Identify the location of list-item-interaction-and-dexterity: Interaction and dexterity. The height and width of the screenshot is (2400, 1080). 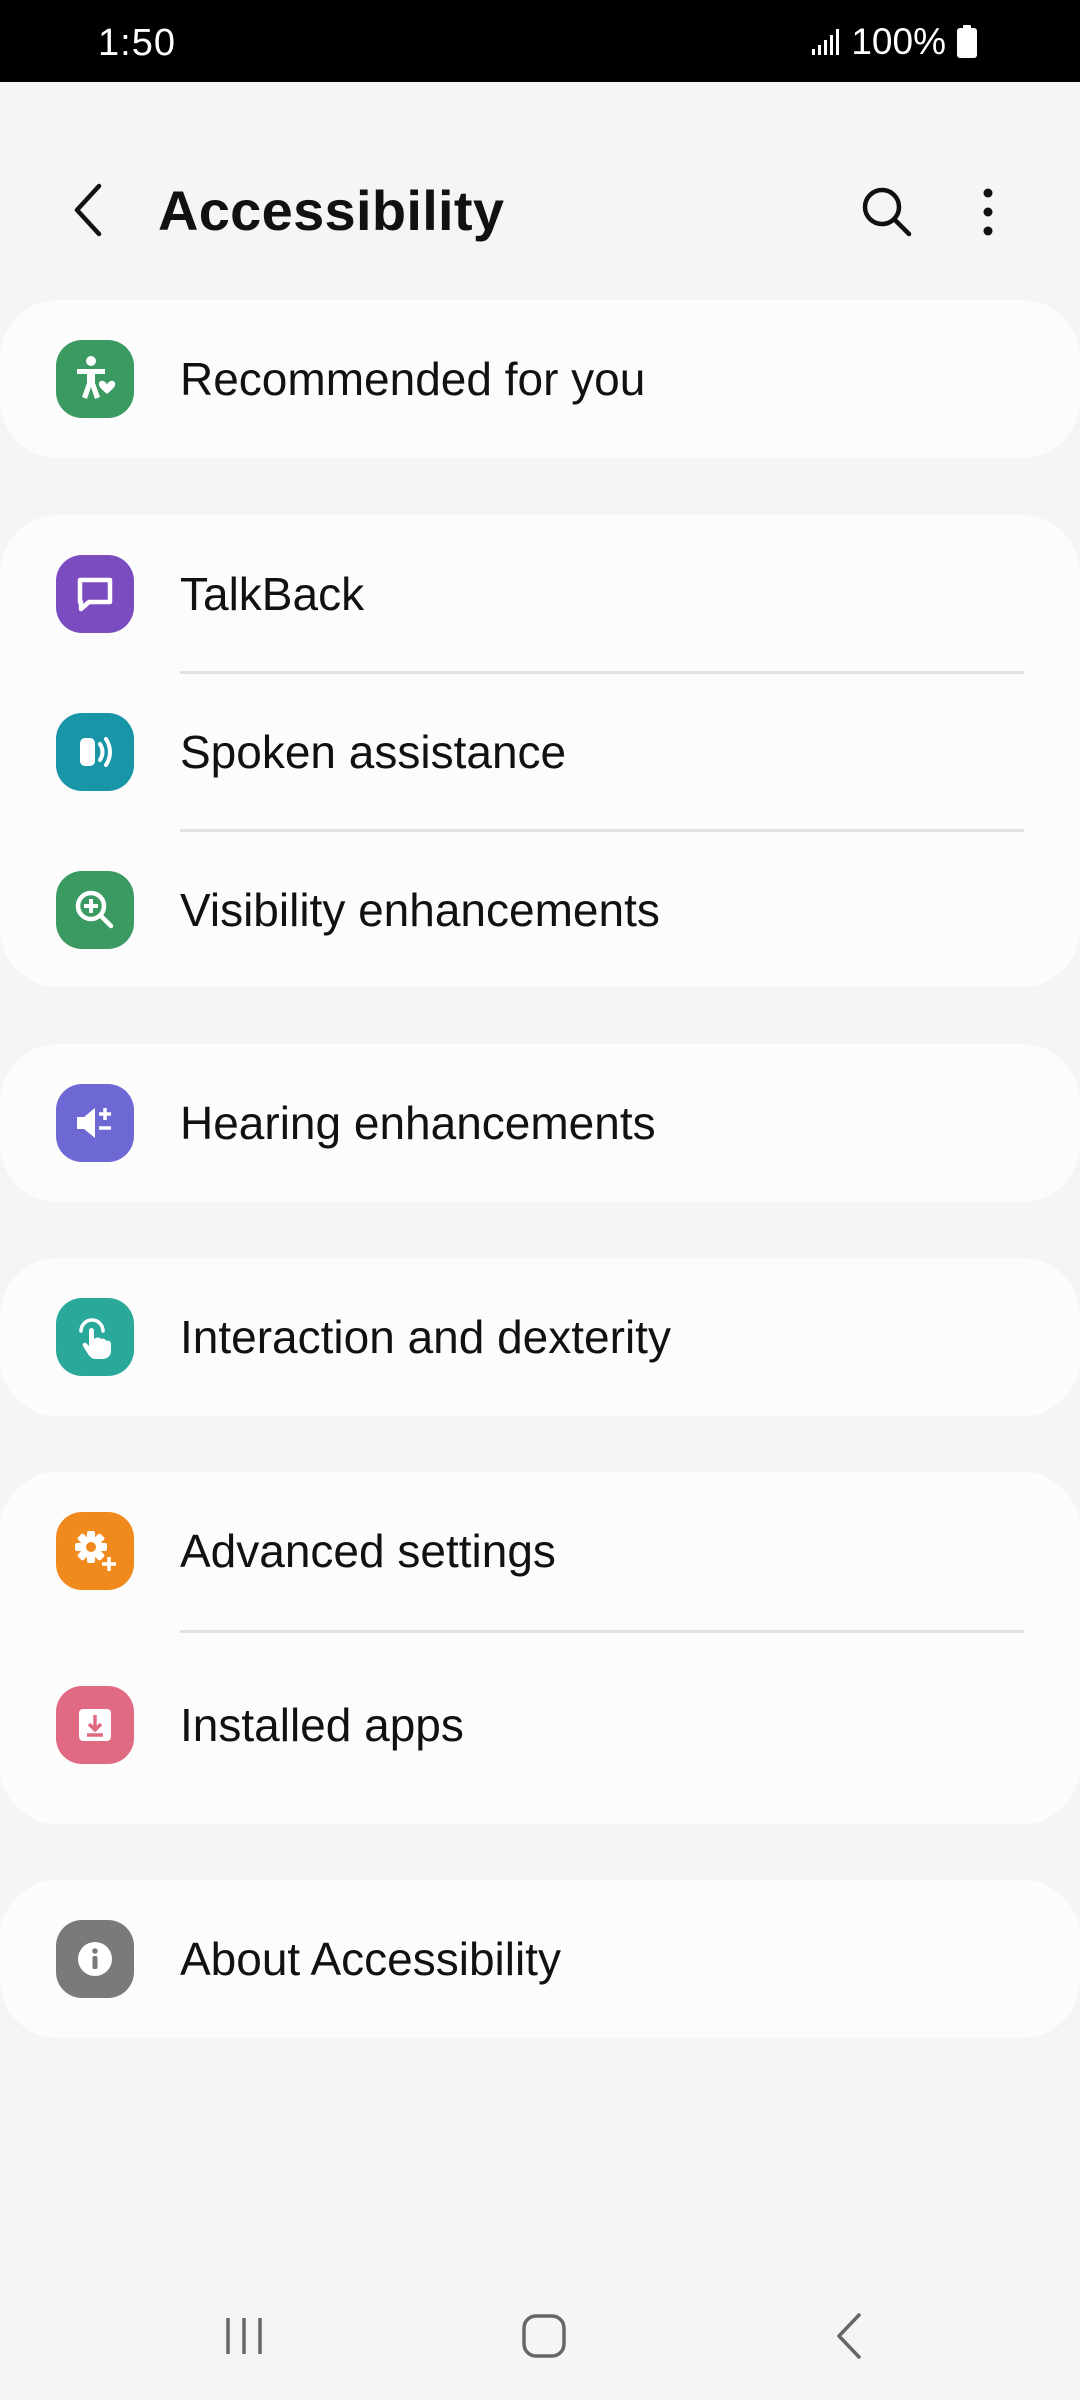
(540, 1337).